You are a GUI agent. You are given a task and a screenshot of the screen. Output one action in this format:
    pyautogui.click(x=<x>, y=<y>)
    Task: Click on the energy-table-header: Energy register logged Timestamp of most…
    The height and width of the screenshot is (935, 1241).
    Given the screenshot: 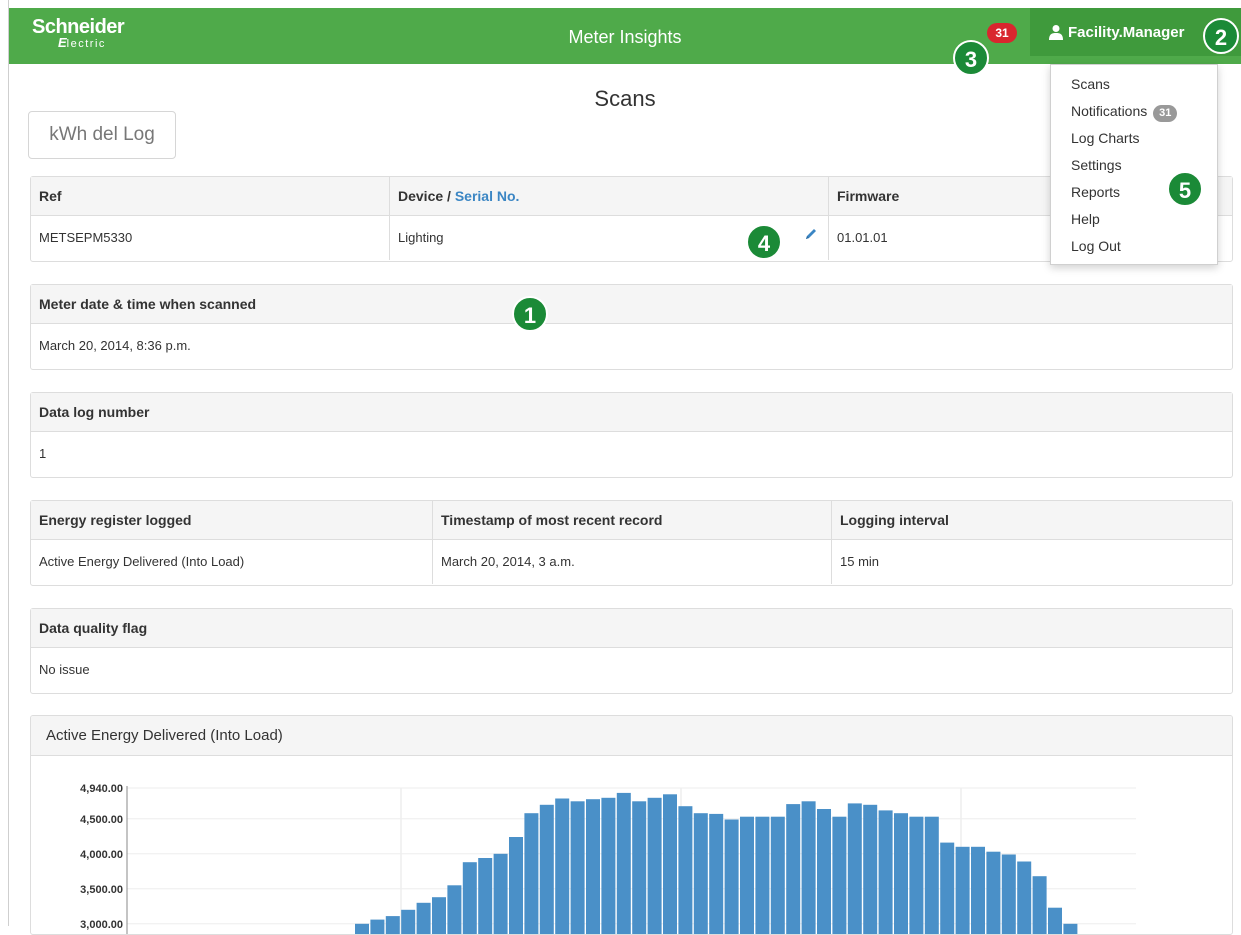 What is the action you would take?
    pyautogui.click(x=631, y=520)
    